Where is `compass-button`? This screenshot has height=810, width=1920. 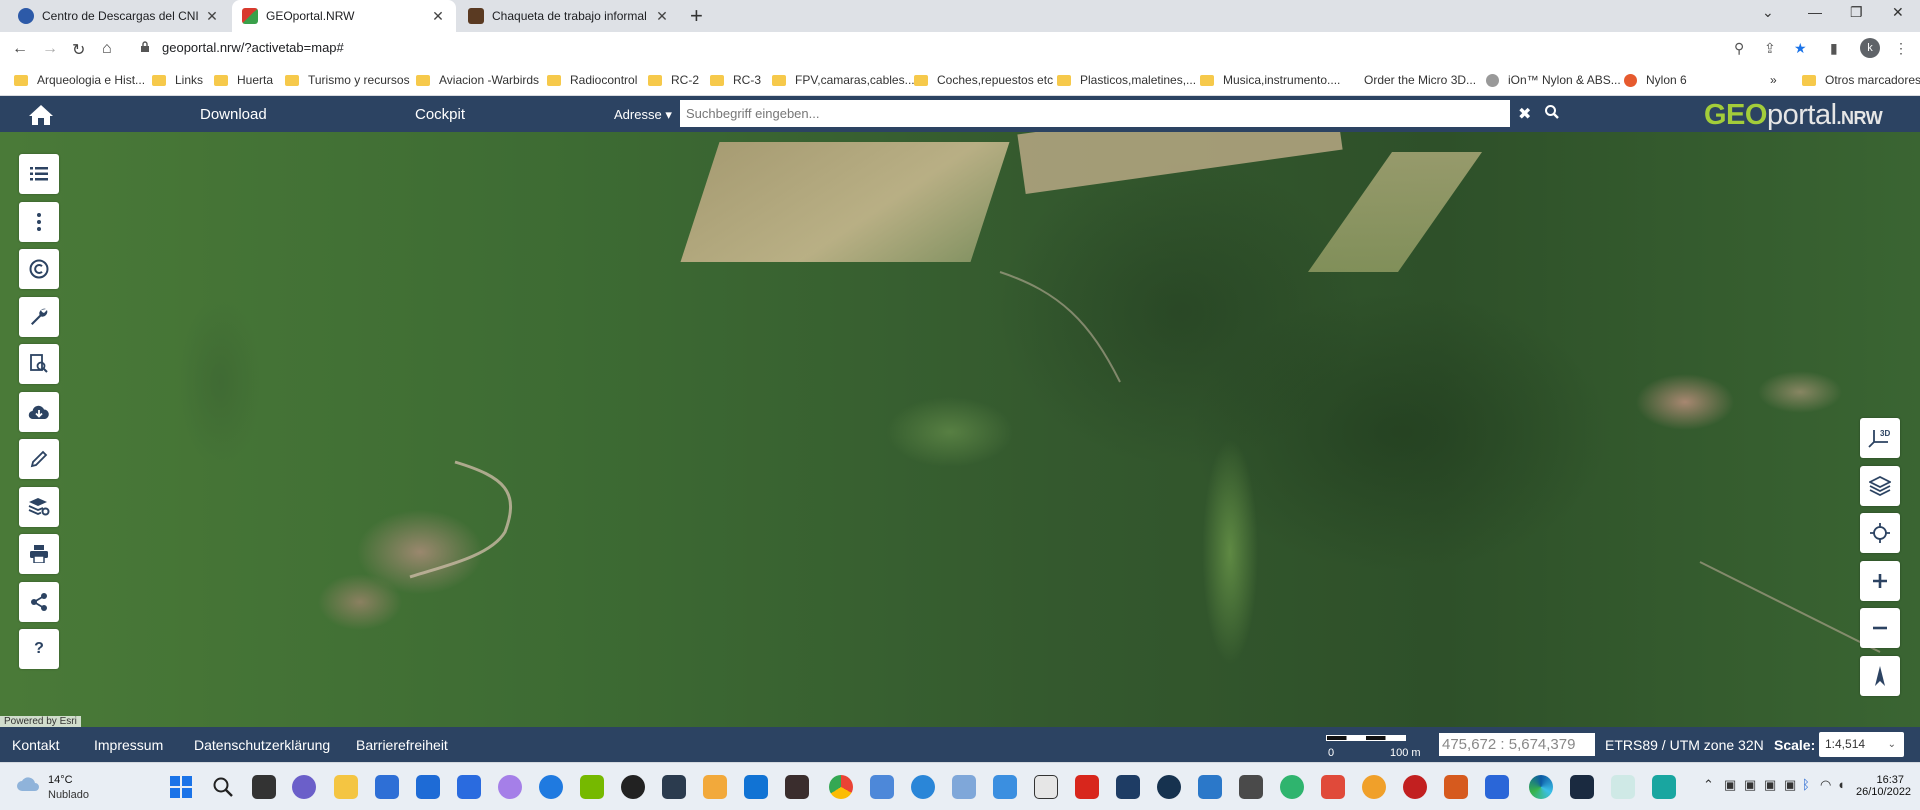 compass-button is located at coordinates (1880, 675).